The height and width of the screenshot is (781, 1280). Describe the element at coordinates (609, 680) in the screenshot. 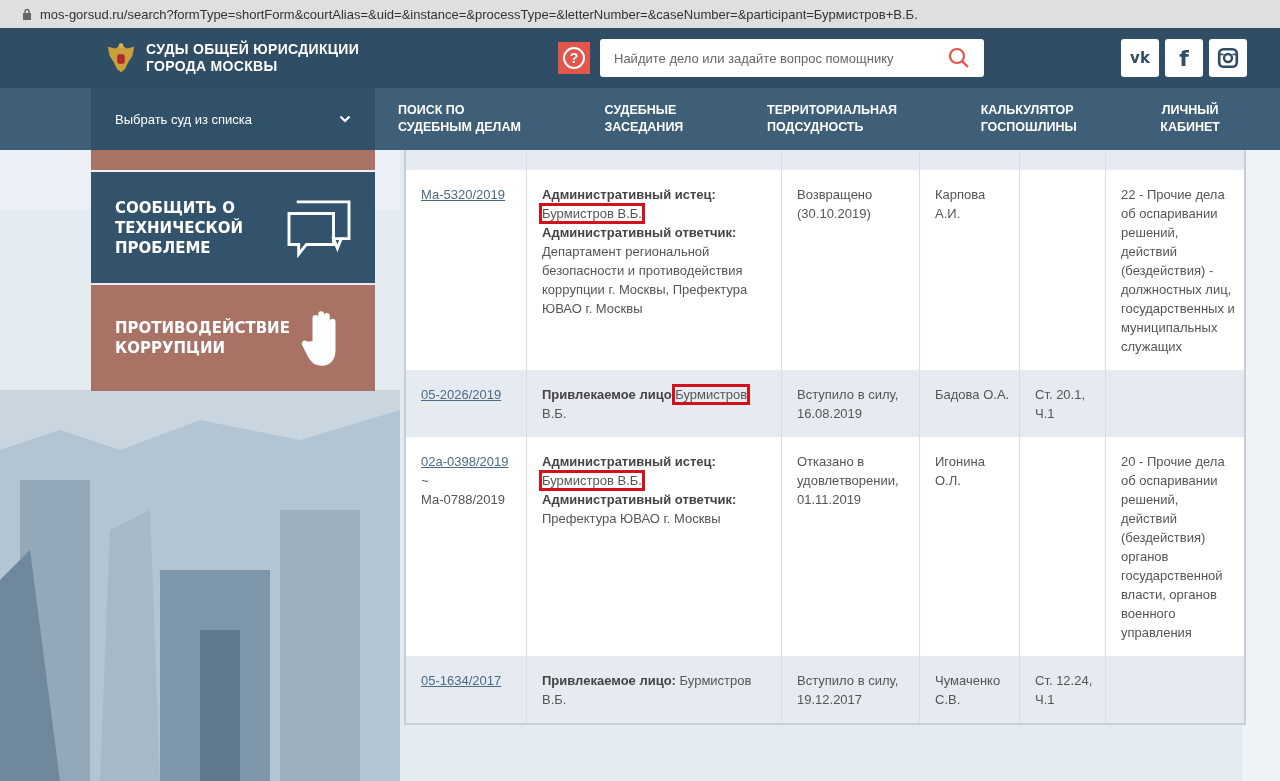

I see `party-label: Привлекаемое лицо:` at that location.